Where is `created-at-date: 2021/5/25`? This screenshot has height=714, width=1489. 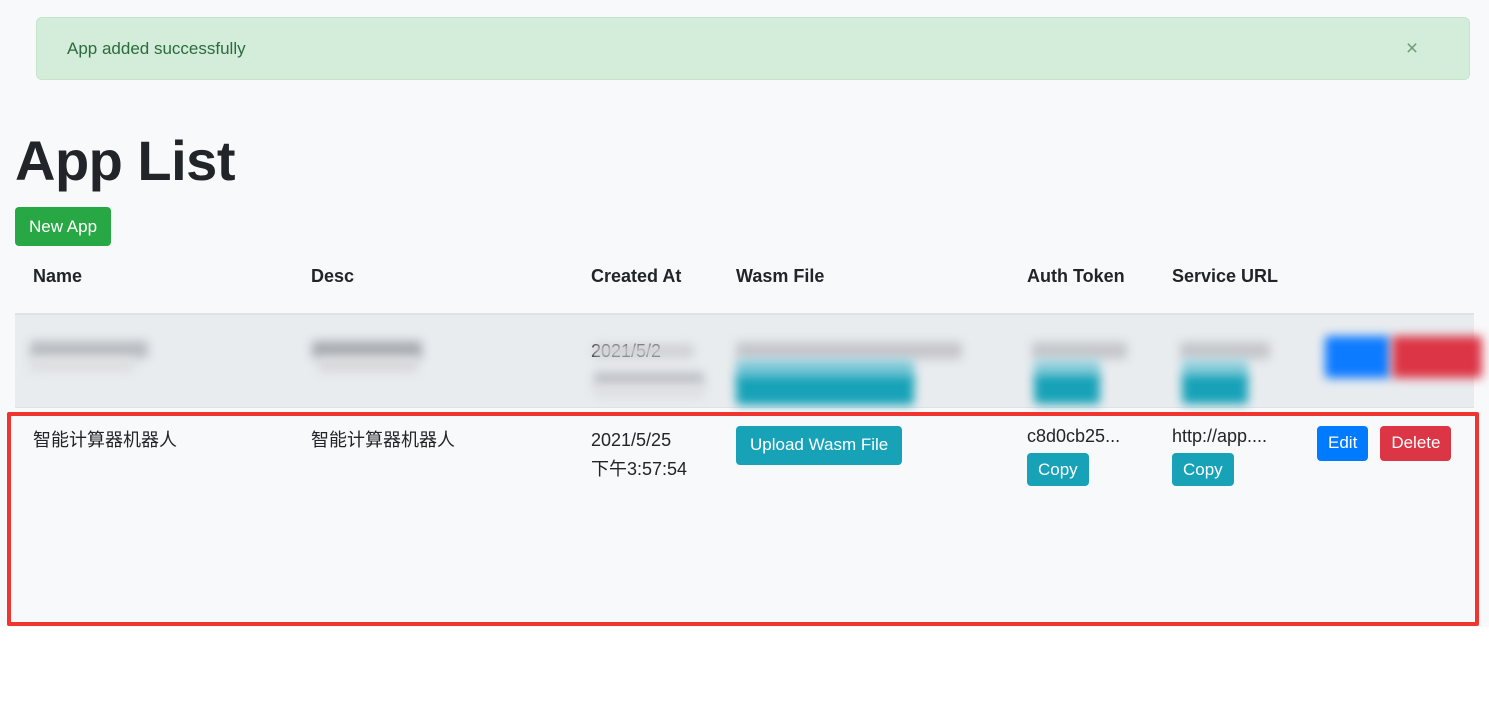 created-at-date: 2021/5/25 is located at coordinates (631, 439).